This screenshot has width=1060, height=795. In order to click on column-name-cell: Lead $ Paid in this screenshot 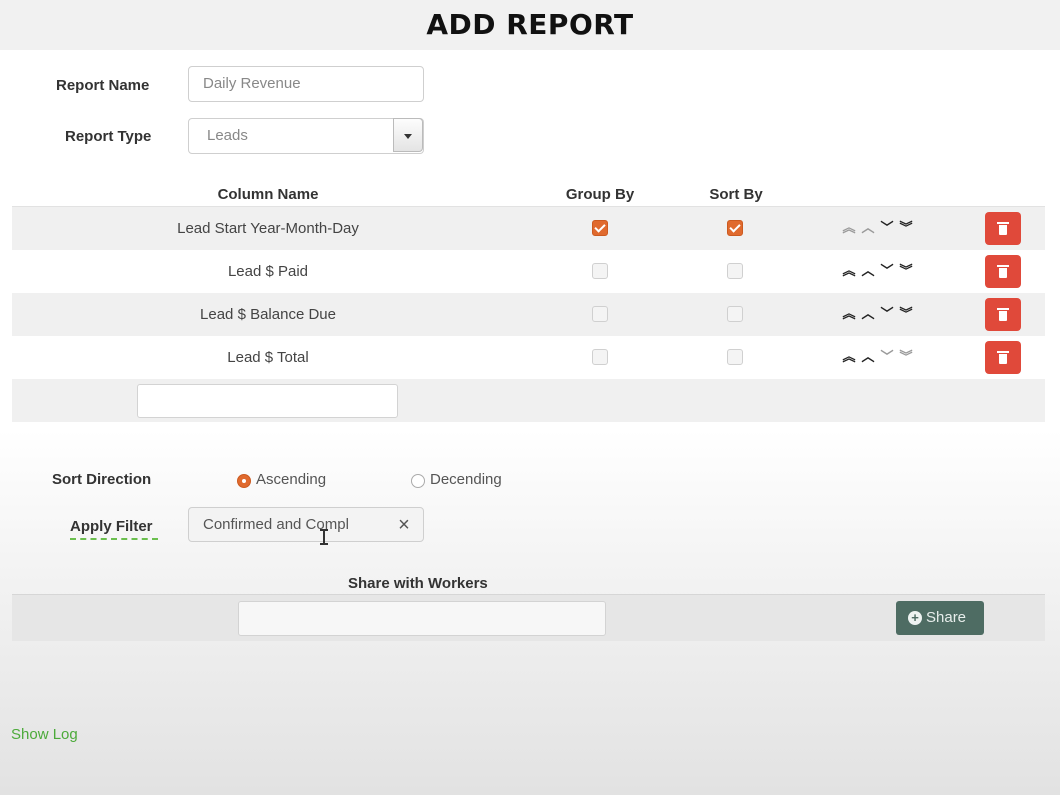, I will do `click(268, 271)`.